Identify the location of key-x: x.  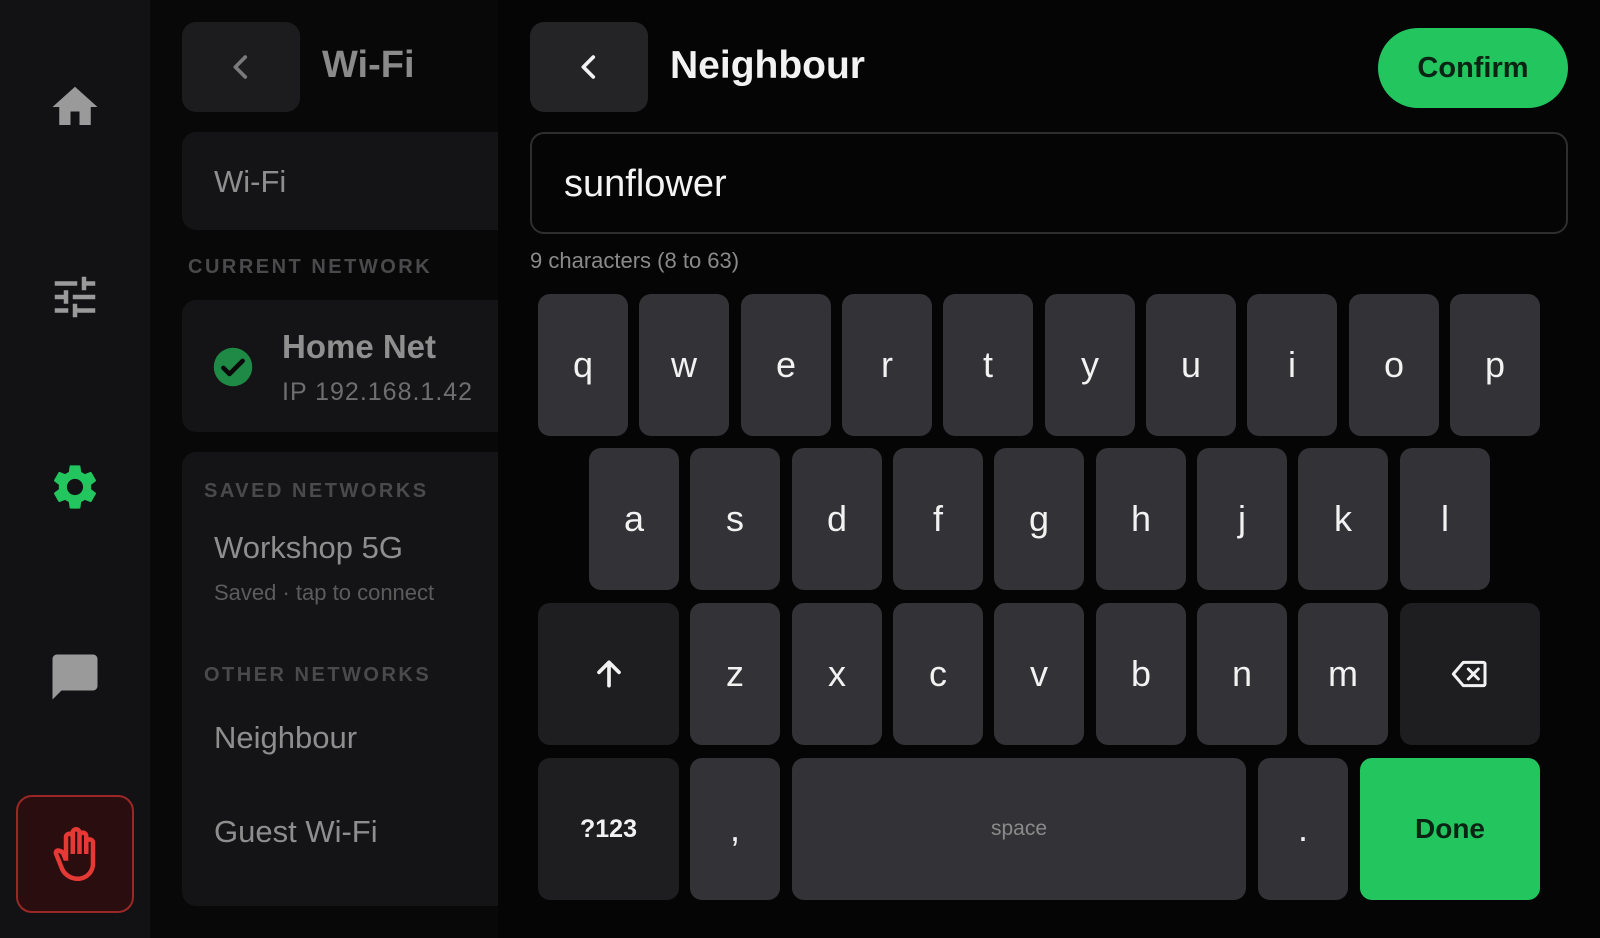
(837, 674).